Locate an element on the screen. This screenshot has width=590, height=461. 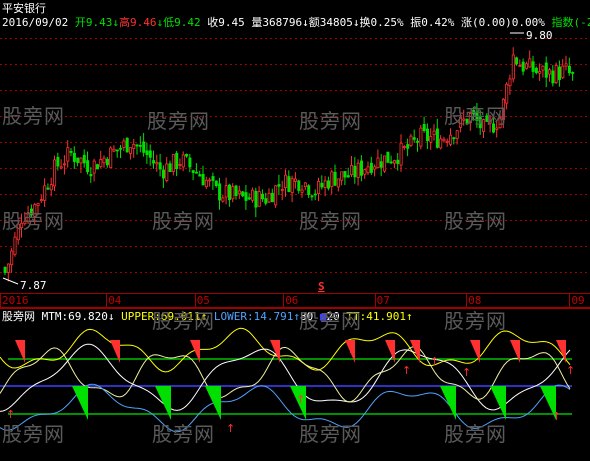
close-label: 收 is located at coordinates (213, 22).